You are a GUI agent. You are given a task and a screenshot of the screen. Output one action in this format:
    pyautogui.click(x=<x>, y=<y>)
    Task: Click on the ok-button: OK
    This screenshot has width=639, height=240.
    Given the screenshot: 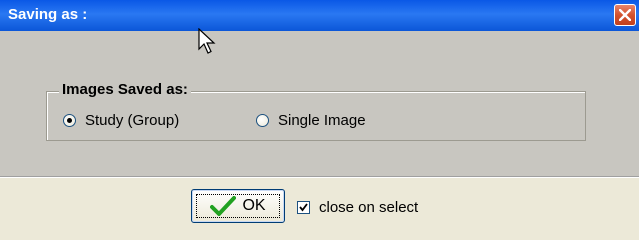 What is the action you would take?
    pyautogui.click(x=238, y=206)
    